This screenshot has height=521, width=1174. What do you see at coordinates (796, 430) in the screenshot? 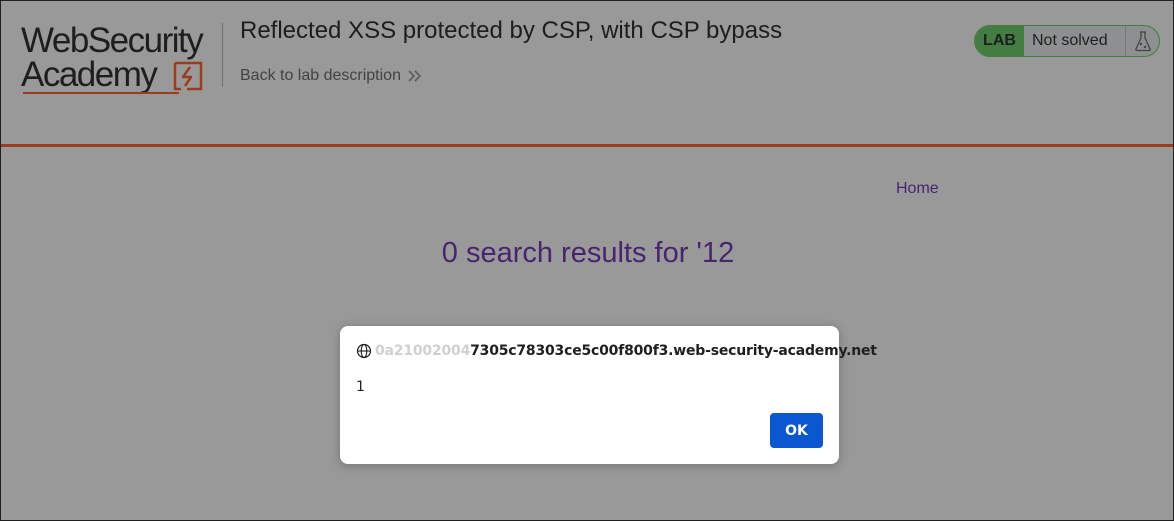
I see `ok-button: OK` at bounding box center [796, 430].